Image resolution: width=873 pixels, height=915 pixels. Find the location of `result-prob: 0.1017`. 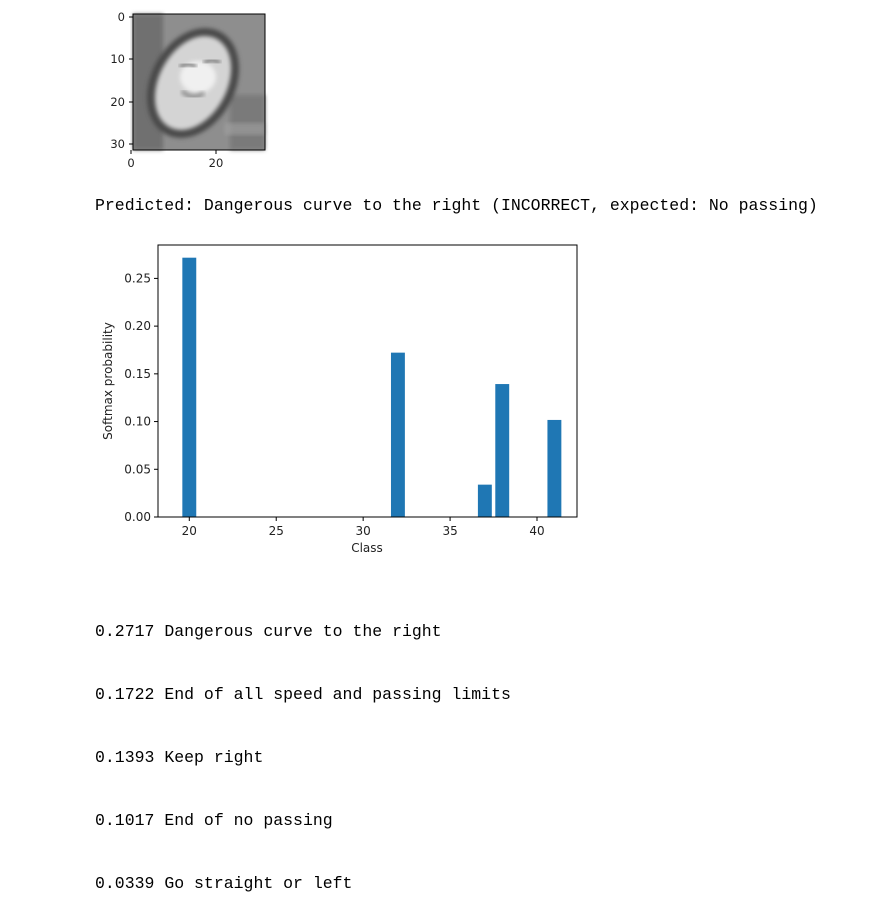

result-prob: 0.1017 is located at coordinates (125, 820).